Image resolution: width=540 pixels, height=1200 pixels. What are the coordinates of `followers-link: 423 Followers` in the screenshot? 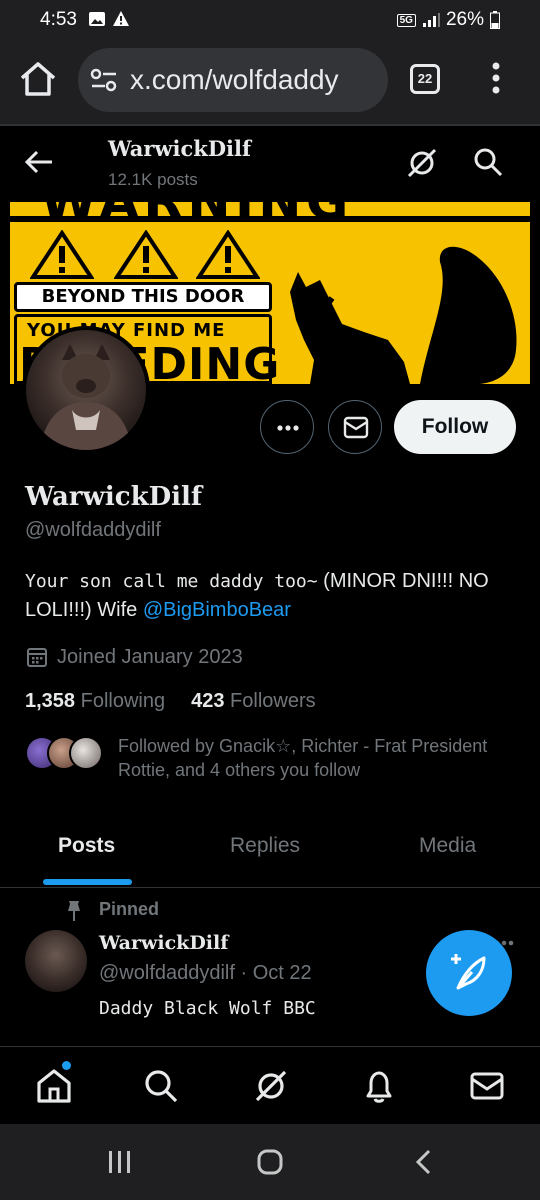 It's located at (253, 701).